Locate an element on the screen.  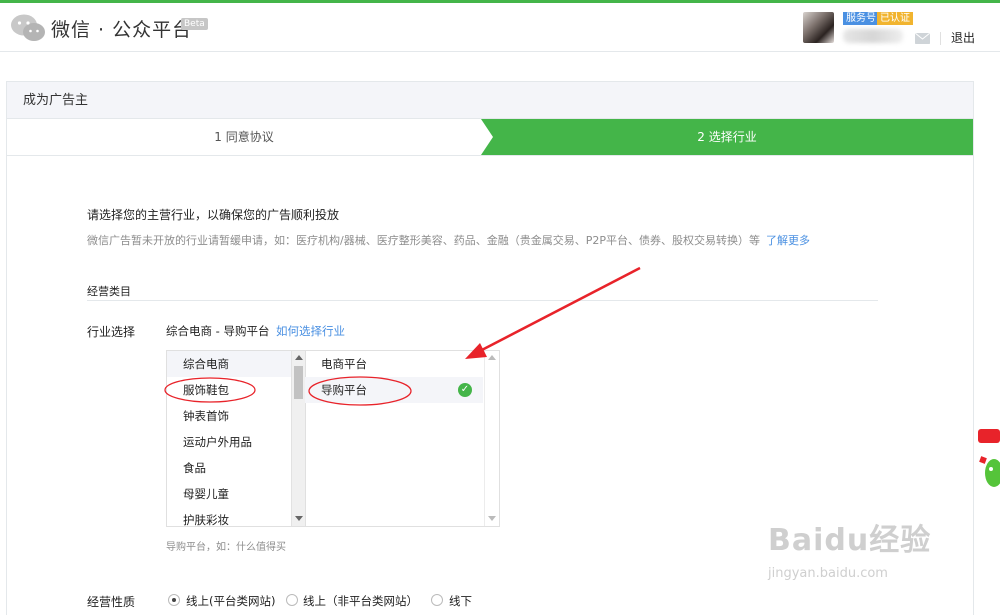
mail-icon is located at coordinates (922, 38).